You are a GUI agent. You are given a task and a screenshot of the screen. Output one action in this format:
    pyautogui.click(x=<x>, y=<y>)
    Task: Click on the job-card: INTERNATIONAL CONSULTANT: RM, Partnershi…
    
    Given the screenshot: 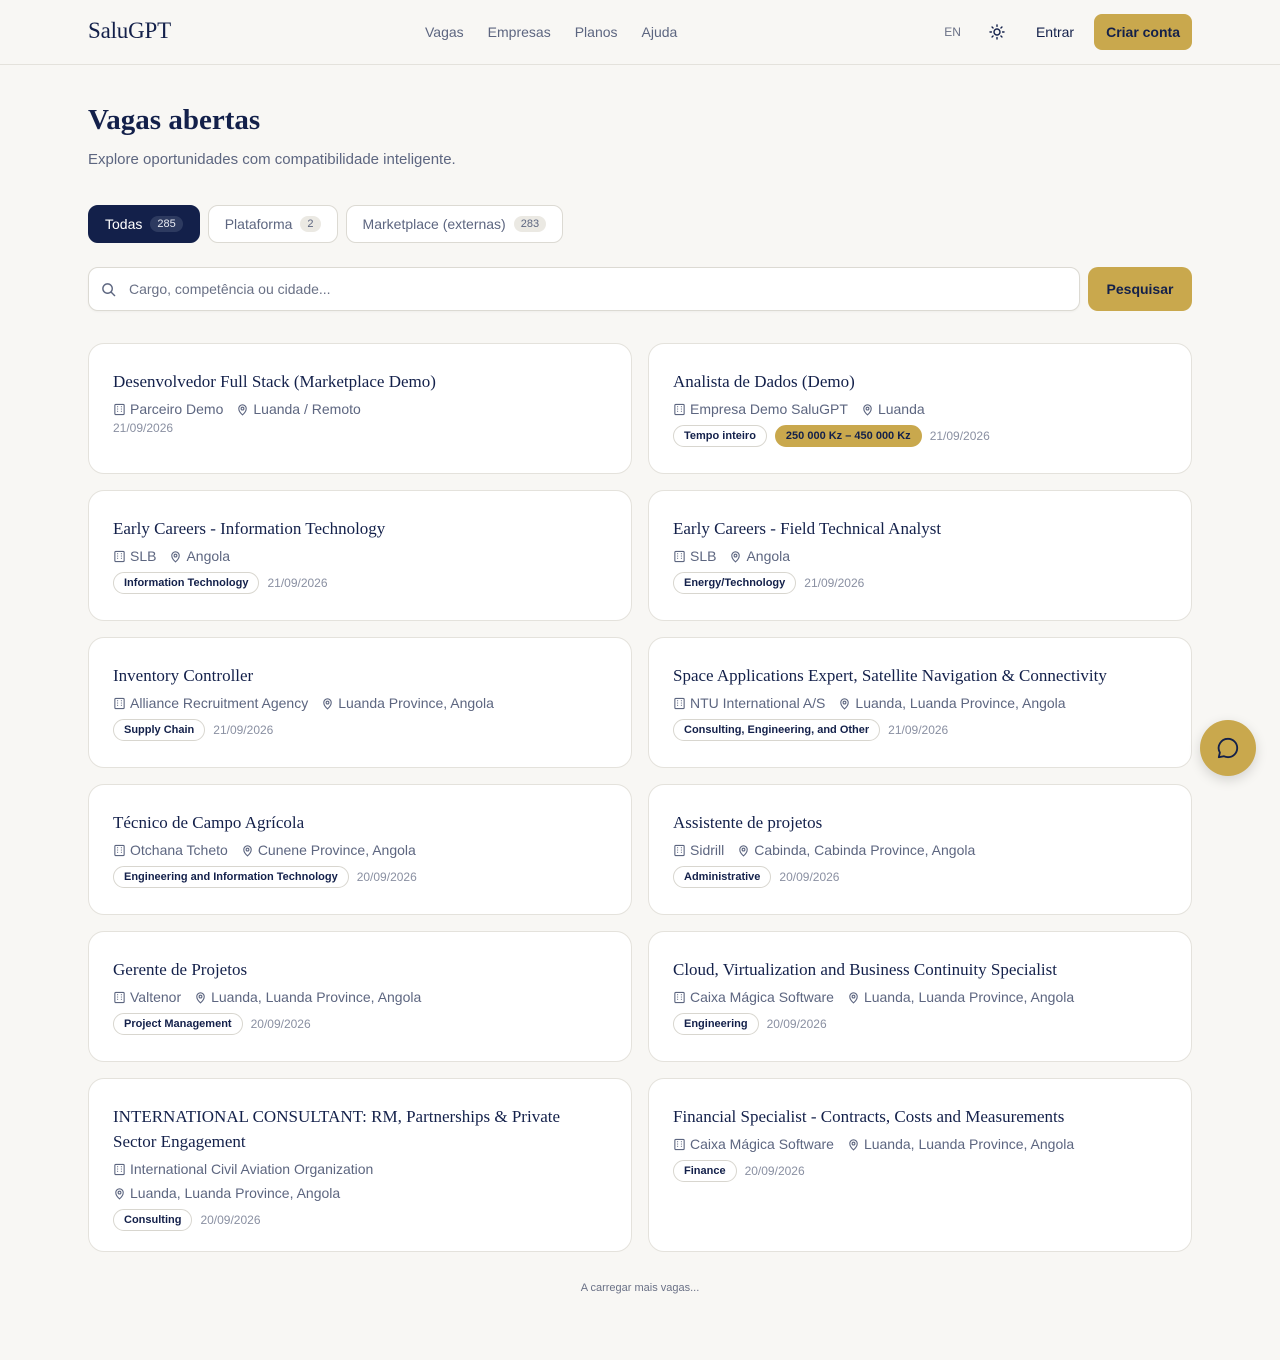 What is the action you would take?
    pyautogui.click(x=360, y=1165)
    